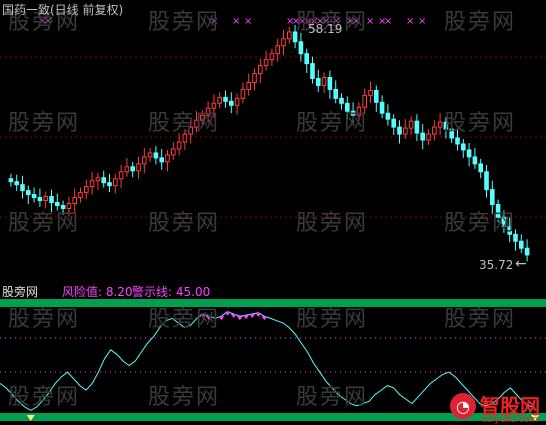 The height and width of the screenshot is (425, 546). Describe the element at coordinates (20, 292) in the screenshot. I see `indicator-name: 股旁网` at that location.